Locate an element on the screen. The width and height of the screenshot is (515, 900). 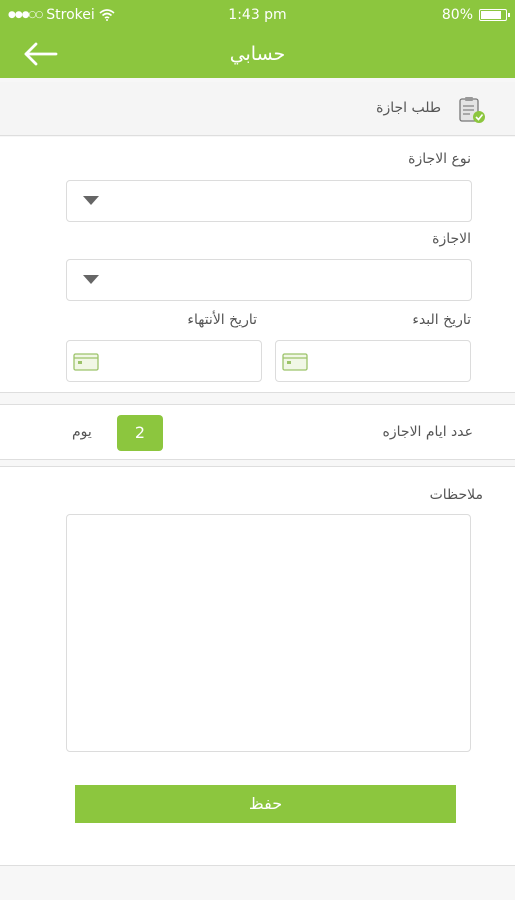
clipboard-check-icon is located at coordinates (472, 110).